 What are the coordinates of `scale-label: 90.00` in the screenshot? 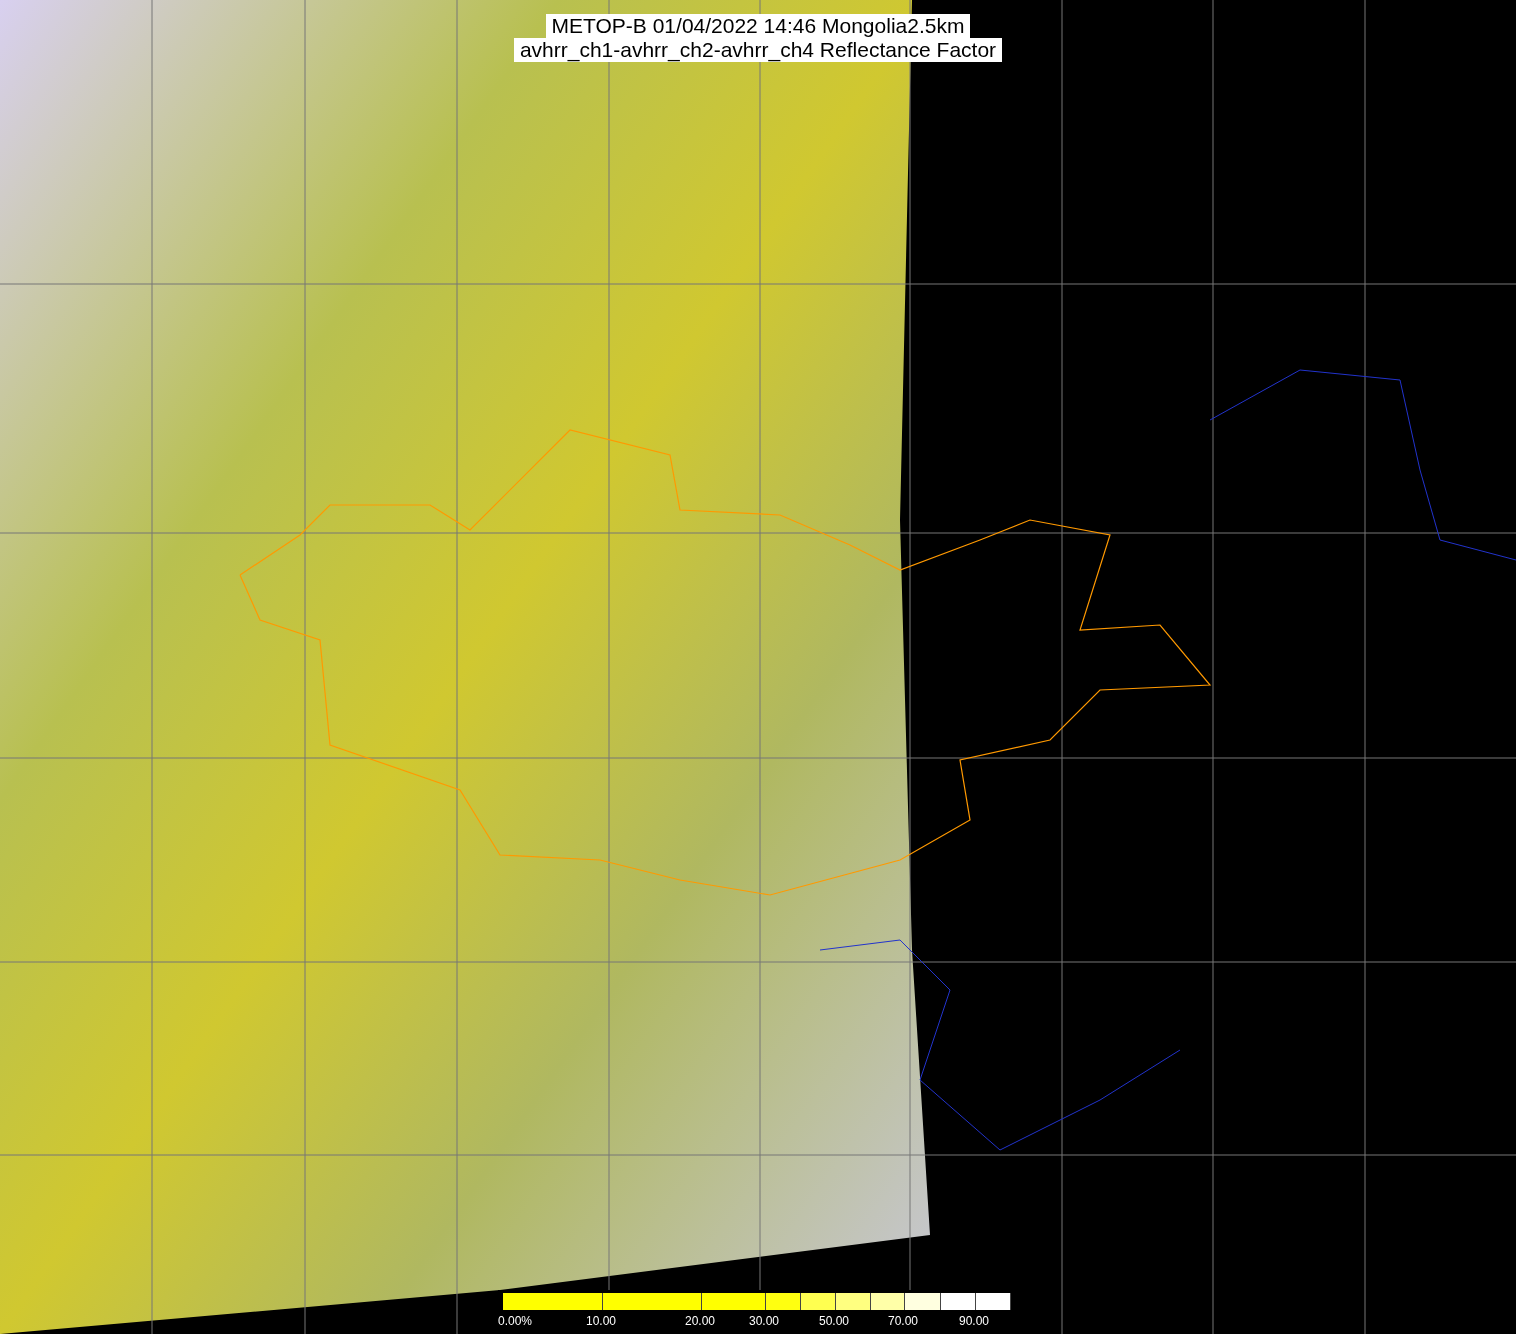 It's located at (974, 1321).